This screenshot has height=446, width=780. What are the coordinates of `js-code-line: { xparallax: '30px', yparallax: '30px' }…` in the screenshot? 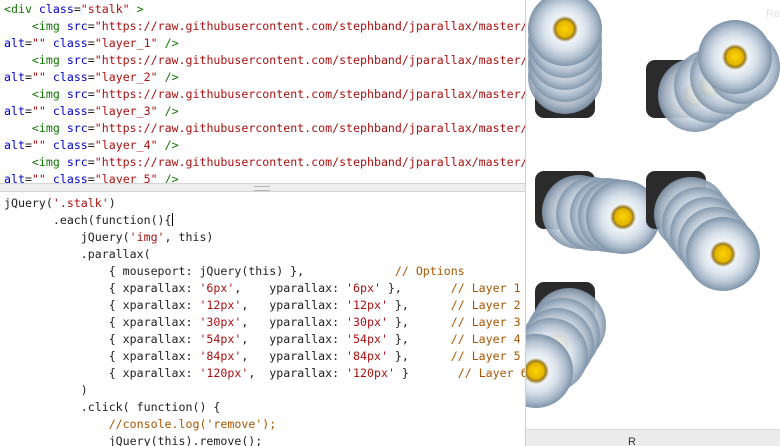 It's located at (264, 322).